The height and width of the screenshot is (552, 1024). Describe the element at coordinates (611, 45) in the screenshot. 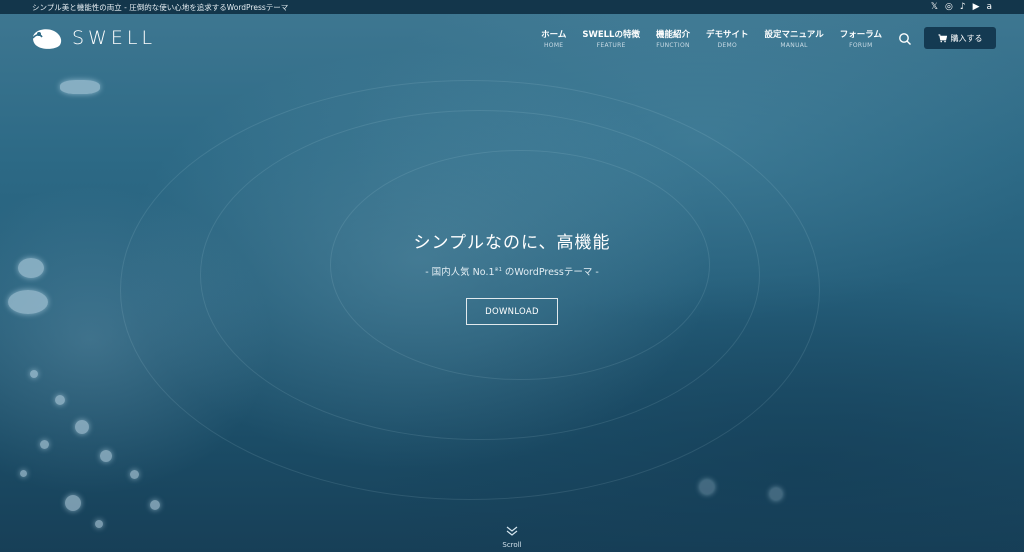

I see `nav-sublabel: FEATURE` at that location.